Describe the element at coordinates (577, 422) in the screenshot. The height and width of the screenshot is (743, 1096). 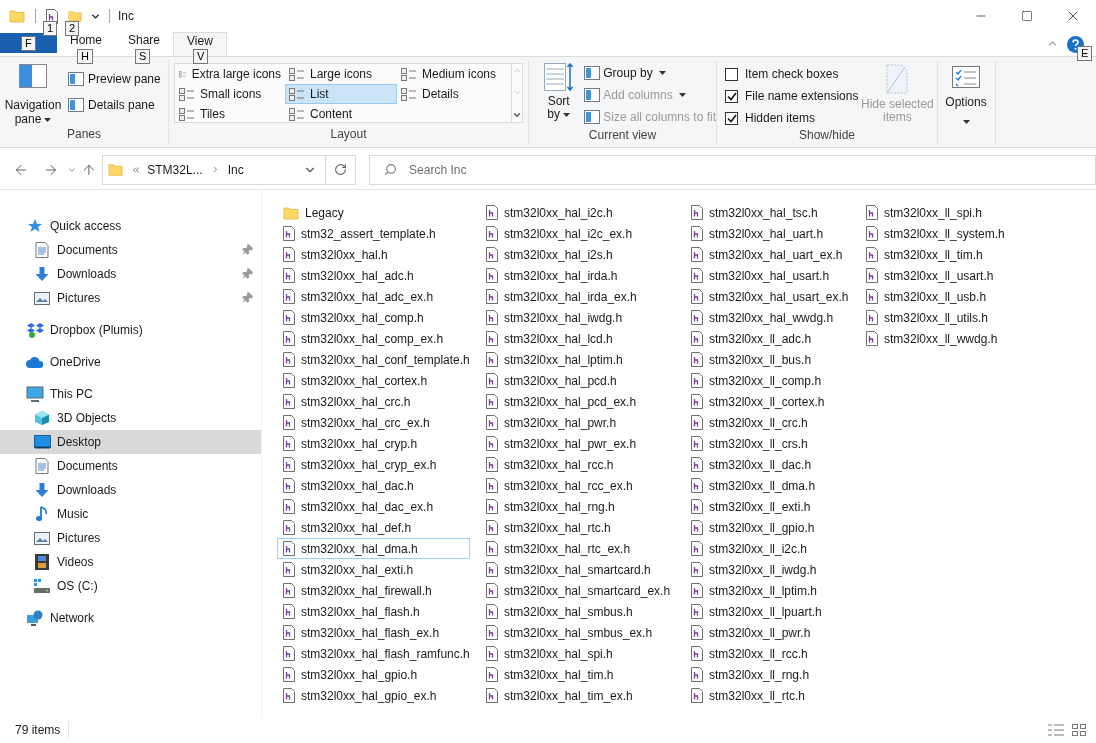
I see `file-item: stm32l0xx_hal_pwr.h` at that location.